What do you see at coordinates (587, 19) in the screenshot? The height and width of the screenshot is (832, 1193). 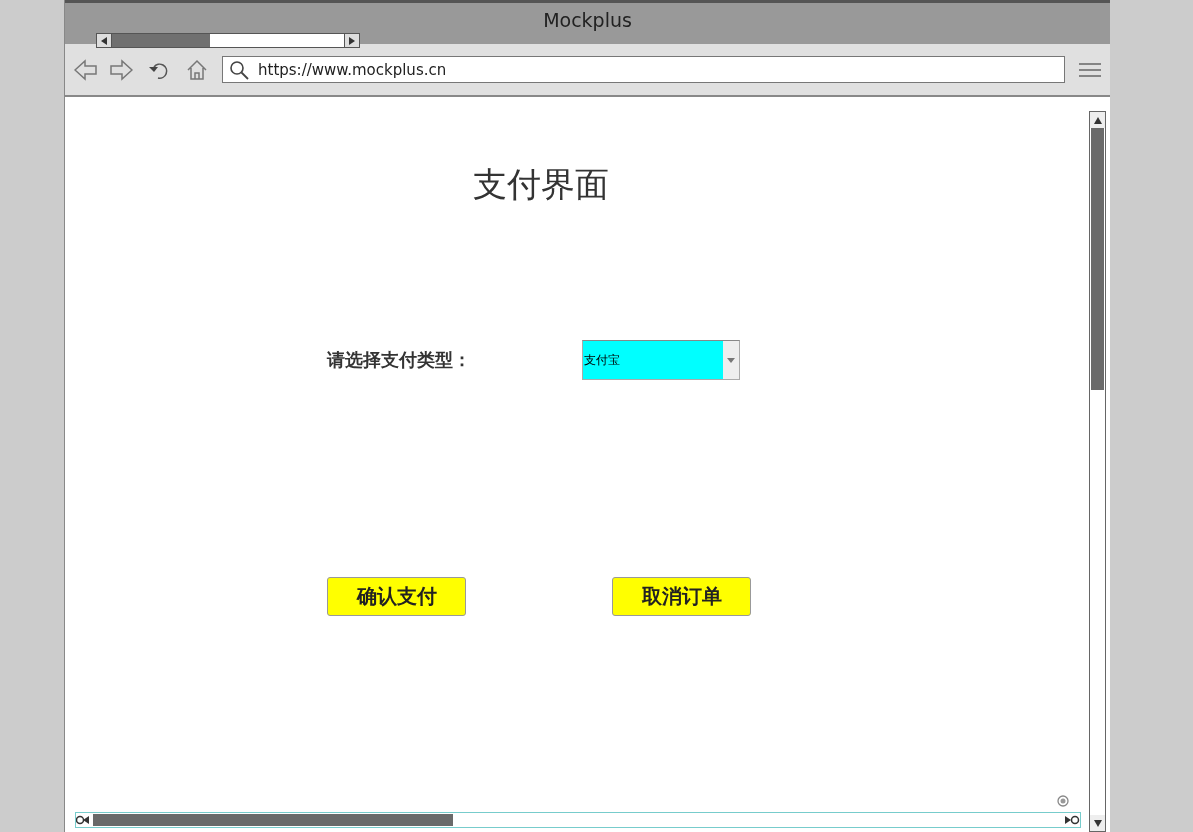 I see `window-title: Mockplus` at bounding box center [587, 19].